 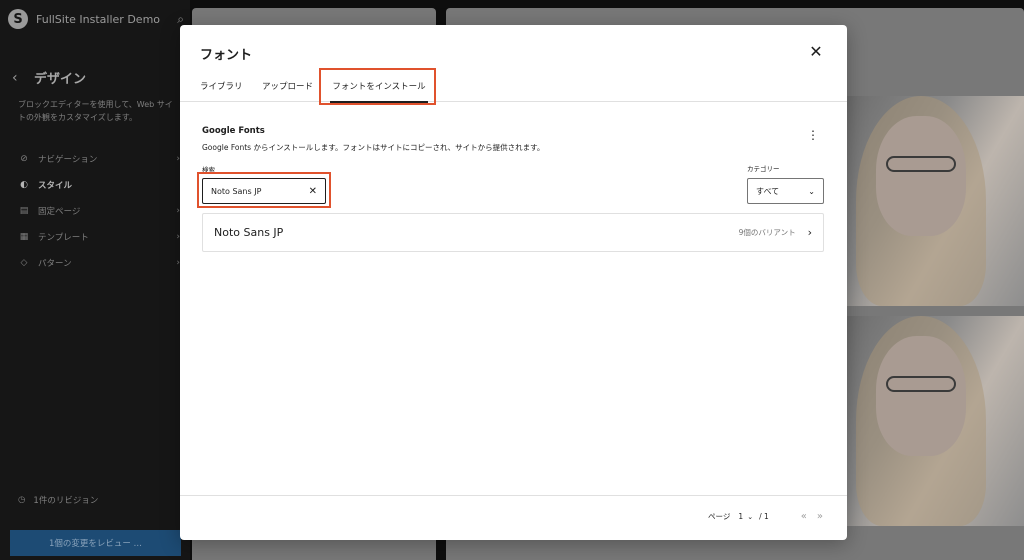 I want to click on pagination: ページ 1 ⌄ / 1 « », so click(x=765, y=516).